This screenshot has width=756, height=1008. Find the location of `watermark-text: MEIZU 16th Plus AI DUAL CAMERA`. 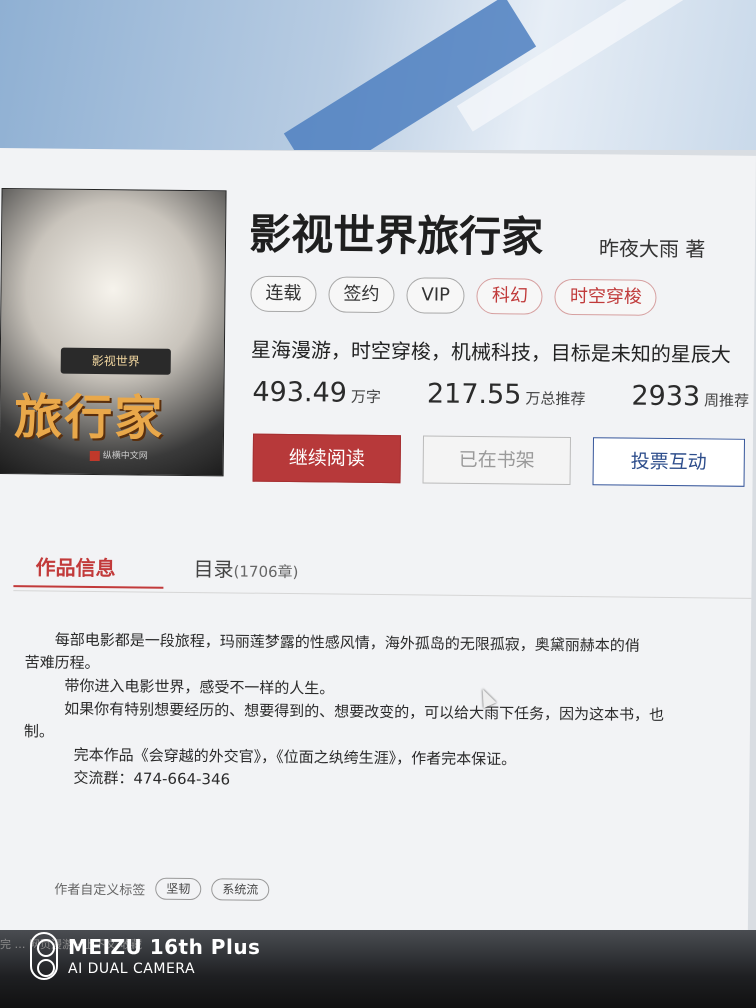

watermark-text: MEIZU 16th Plus AI DUAL CAMERA is located at coordinates (164, 956).